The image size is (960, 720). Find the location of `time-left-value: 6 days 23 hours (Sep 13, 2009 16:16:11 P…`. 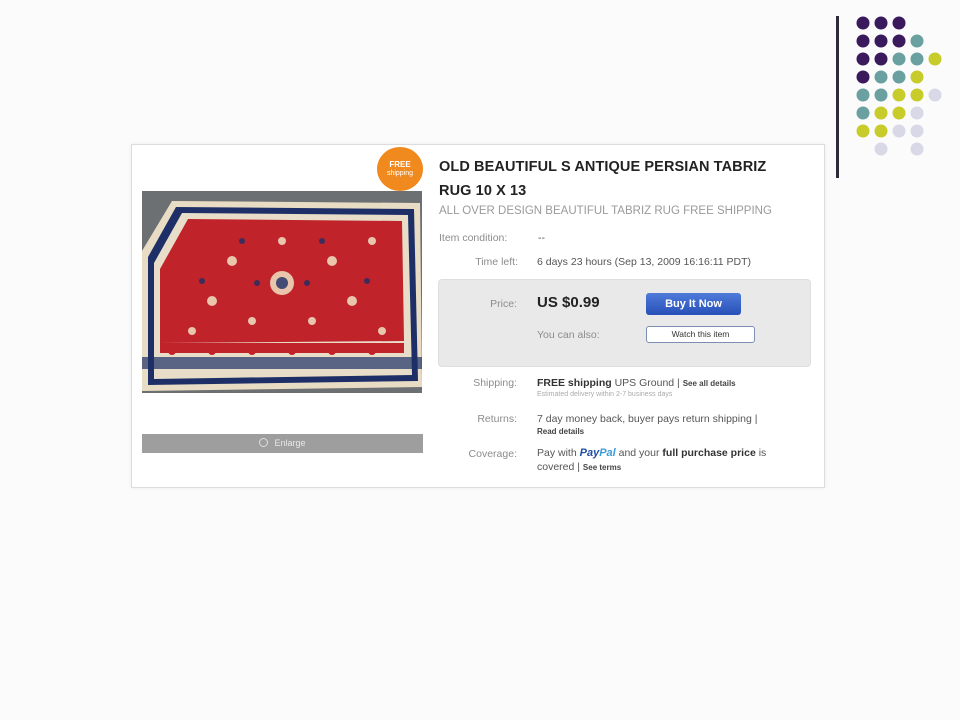

time-left-value: 6 days 23 hours (Sep 13, 2009 16:16:11 P… is located at coordinates (644, 262).